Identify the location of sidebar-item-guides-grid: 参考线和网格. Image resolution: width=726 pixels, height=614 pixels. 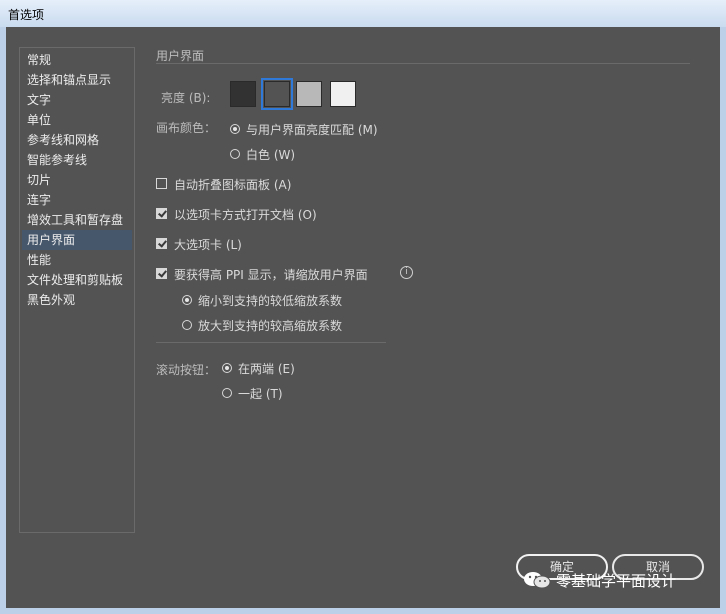
(77, 140).